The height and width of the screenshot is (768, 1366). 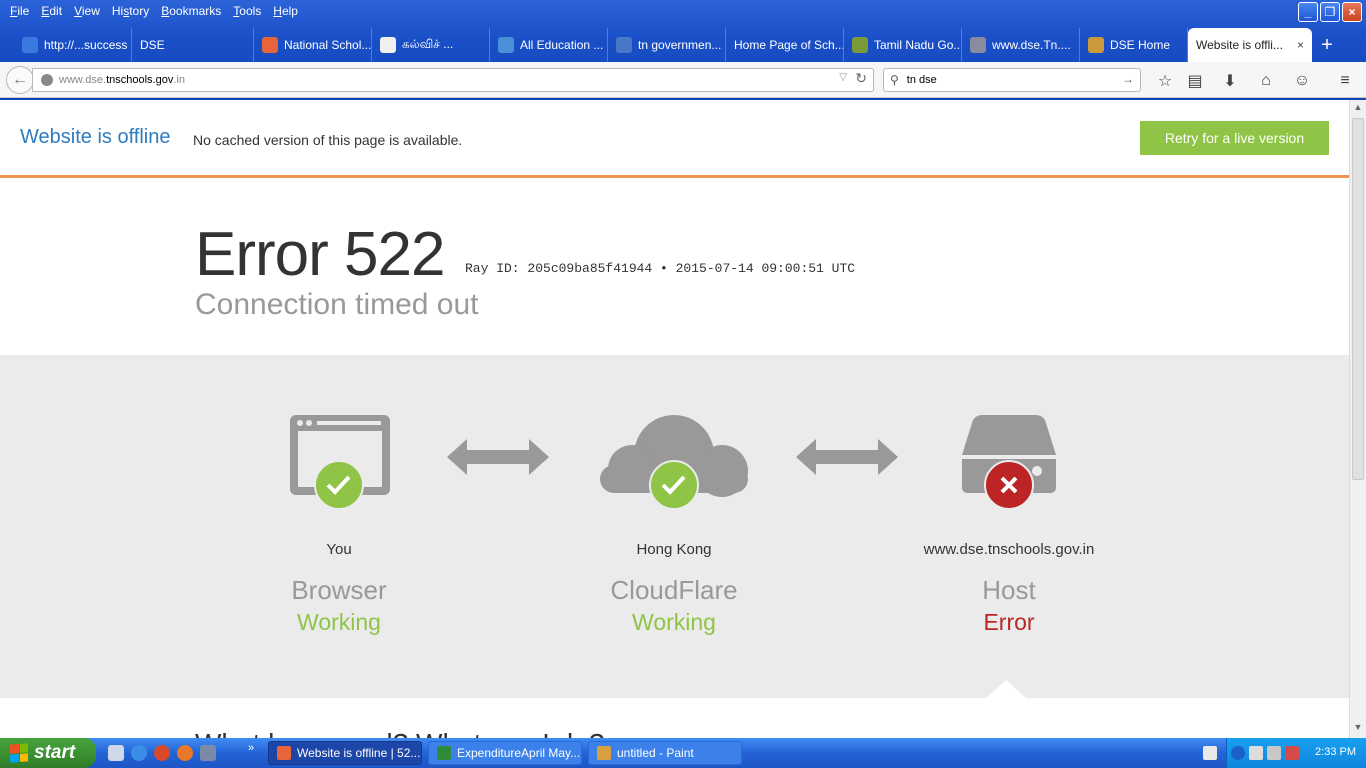 What do you see at coordinates (337, 304) in the screenshot?
I see `error-description: Connection timed out` at bounding box center [337, 304].